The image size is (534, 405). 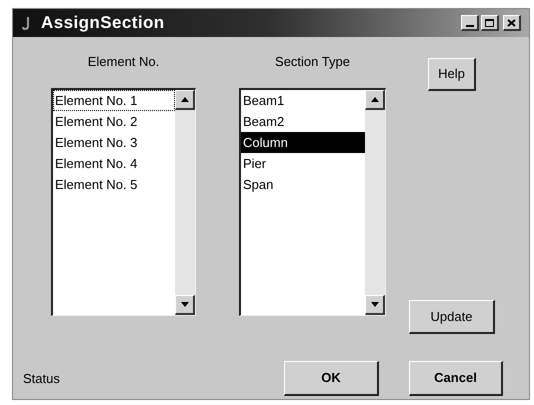 What do you see at coordinates (114, 184) in the screenshot?
I see `list-item: Element No. 5` at bounding box center [114, 184].